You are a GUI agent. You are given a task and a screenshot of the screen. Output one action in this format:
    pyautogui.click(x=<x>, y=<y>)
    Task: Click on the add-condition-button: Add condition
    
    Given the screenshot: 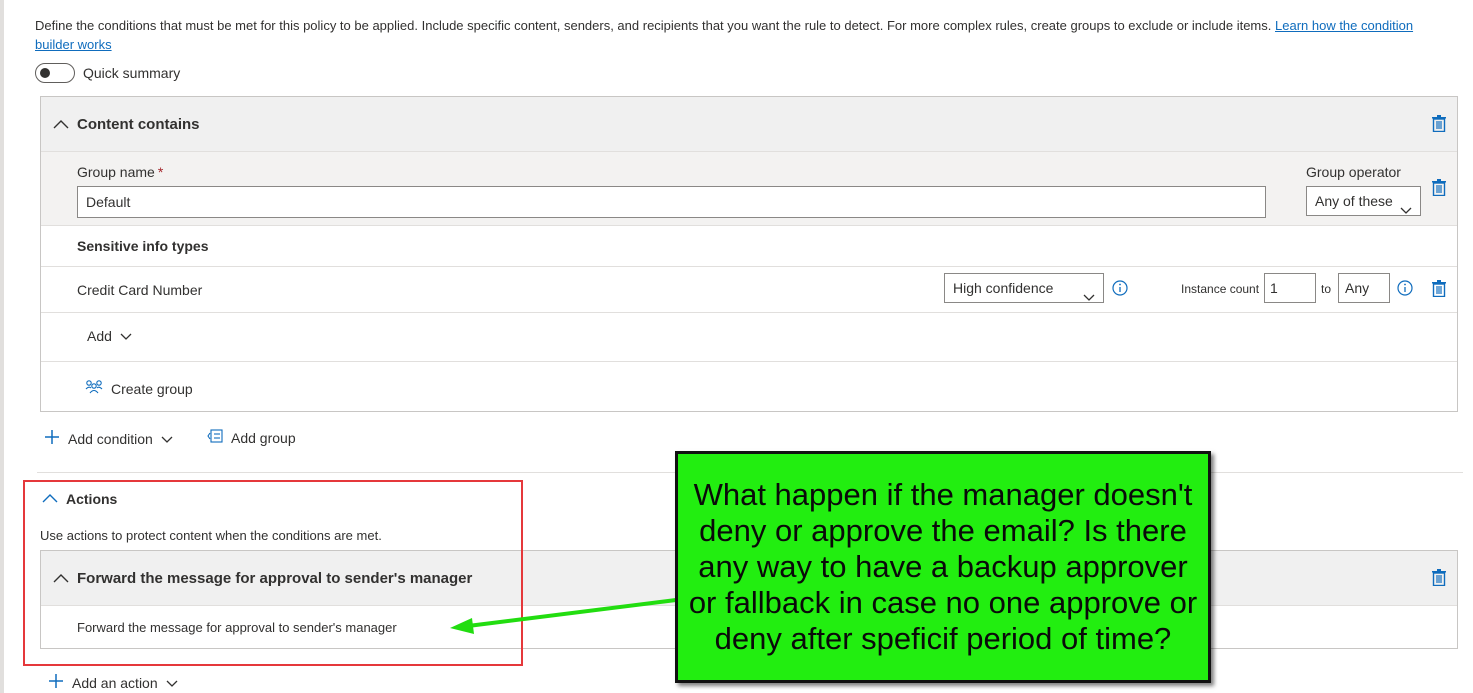 What is the action you would take?
    pyautogui.click(x=108, y=438)
    